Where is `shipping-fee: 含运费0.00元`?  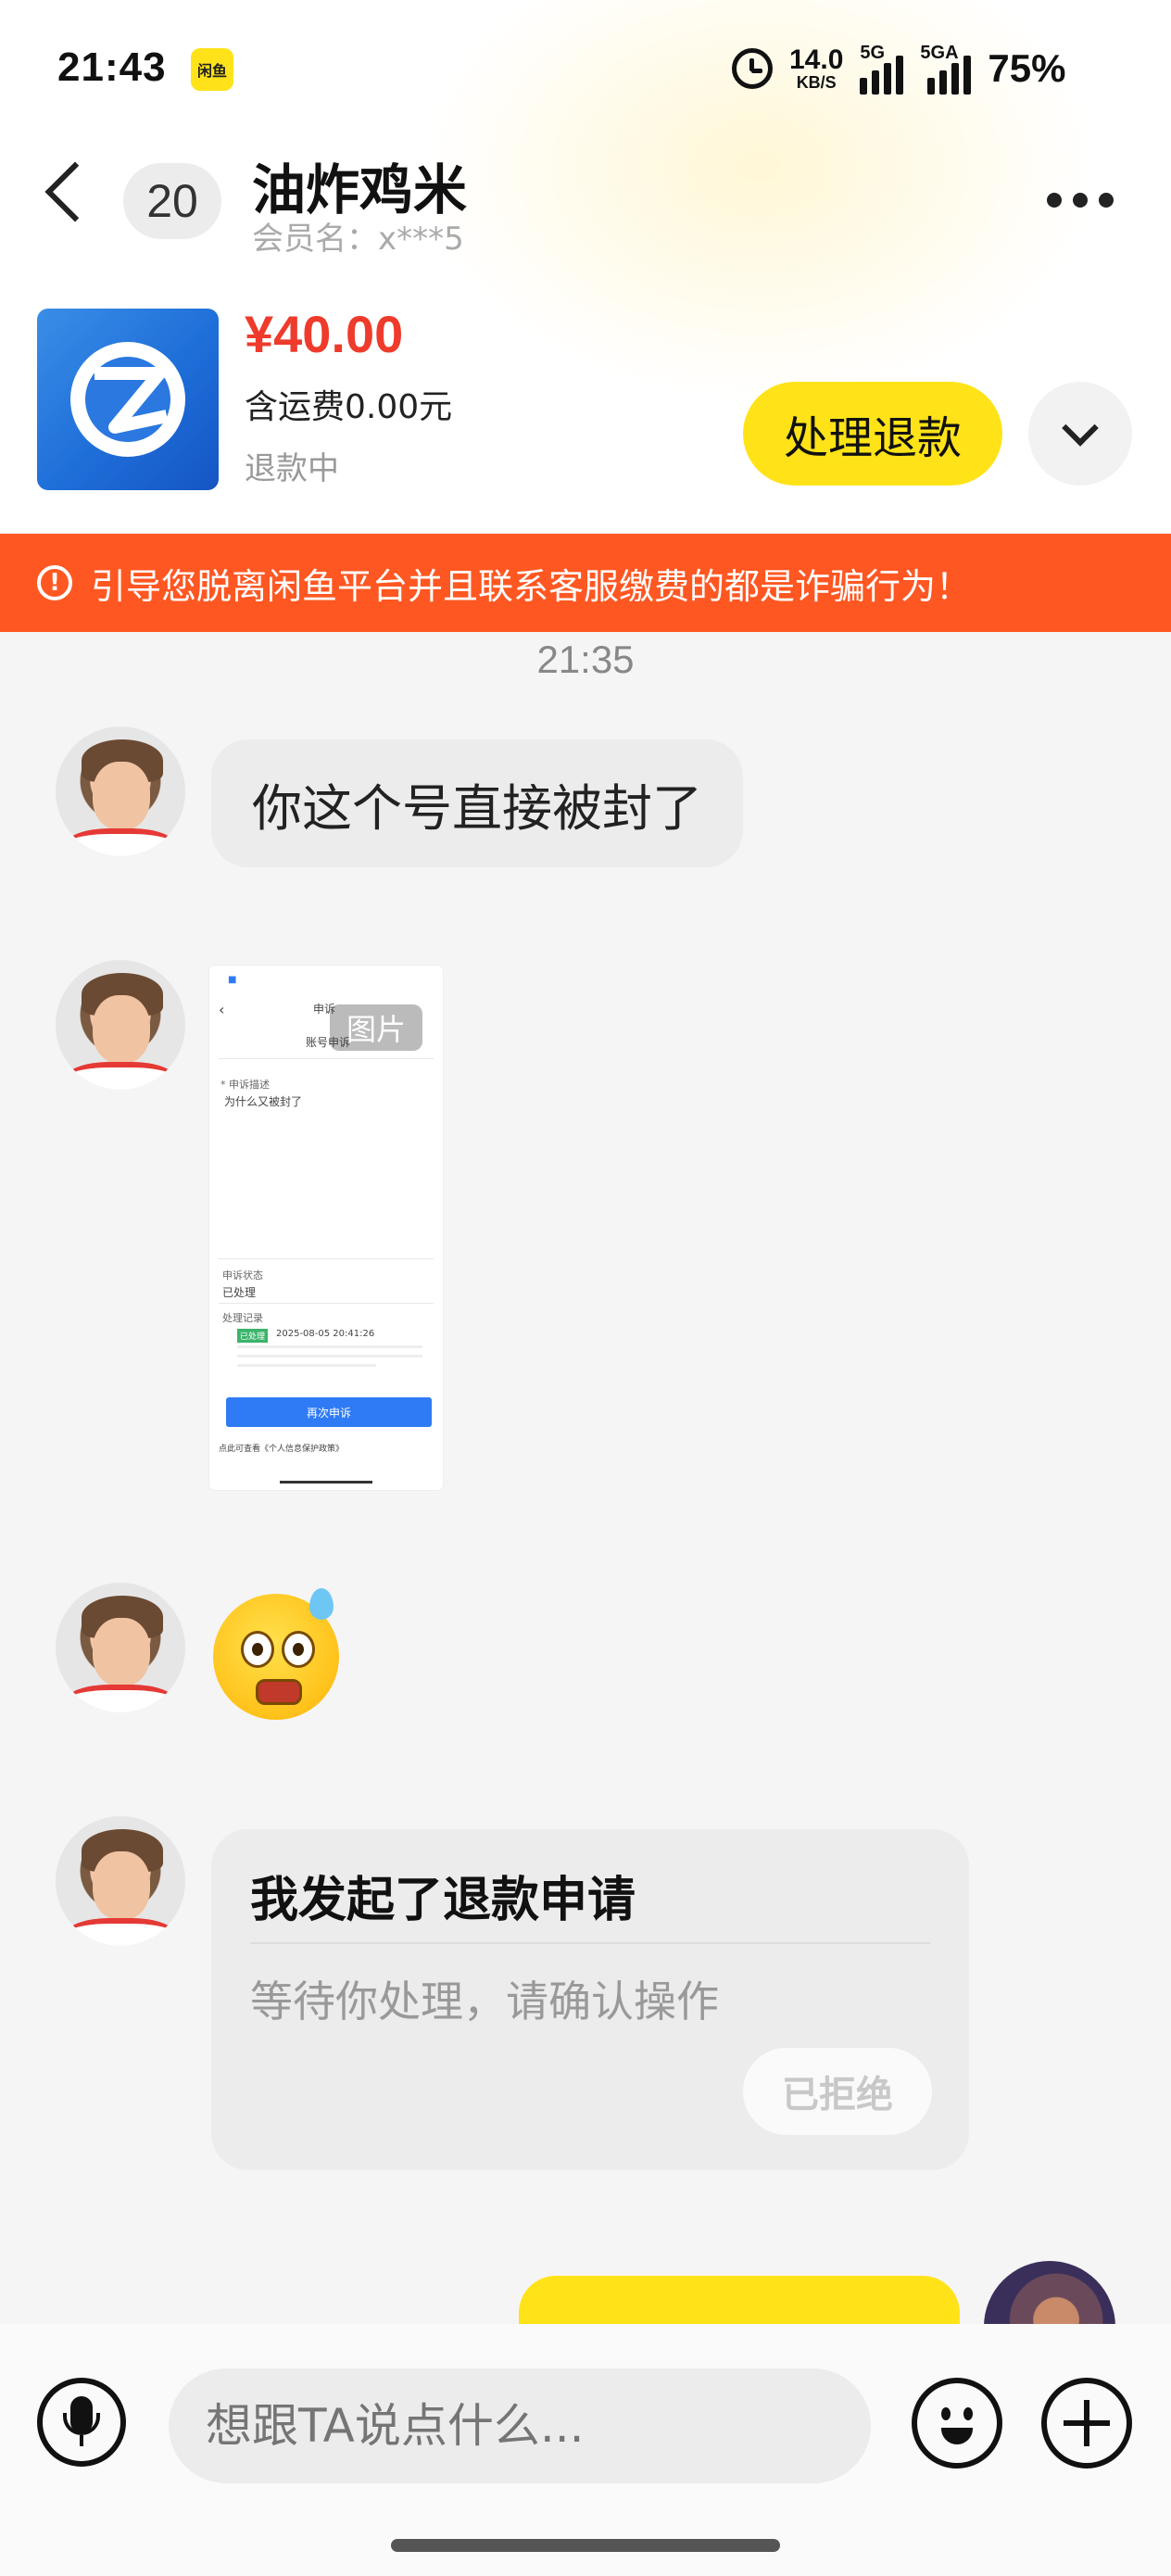 shipping-fee: 含运费0.00元 is located at coordinates (349, 407).